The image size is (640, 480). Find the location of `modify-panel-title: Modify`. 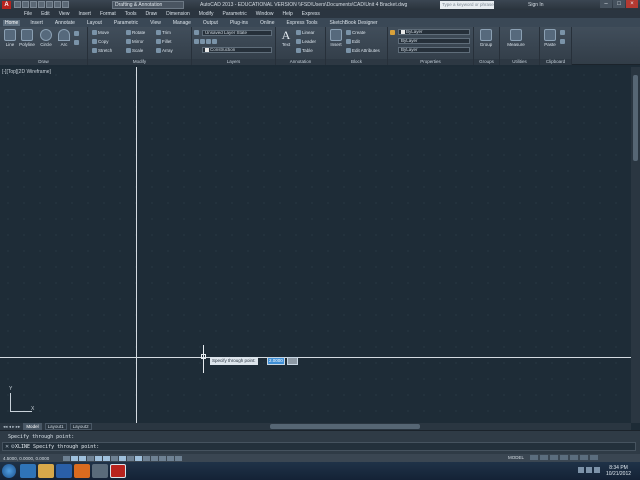

modify-panel-title: Modify is located at coordinates (139, 62).